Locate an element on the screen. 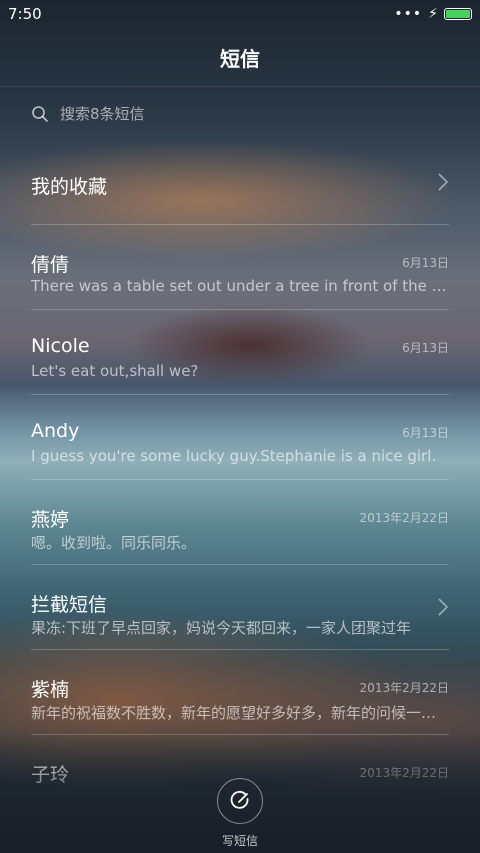 The height and width of the screenshot is (853, 480). conversation-name: 倩倩 is located at coordinates (50, 265).